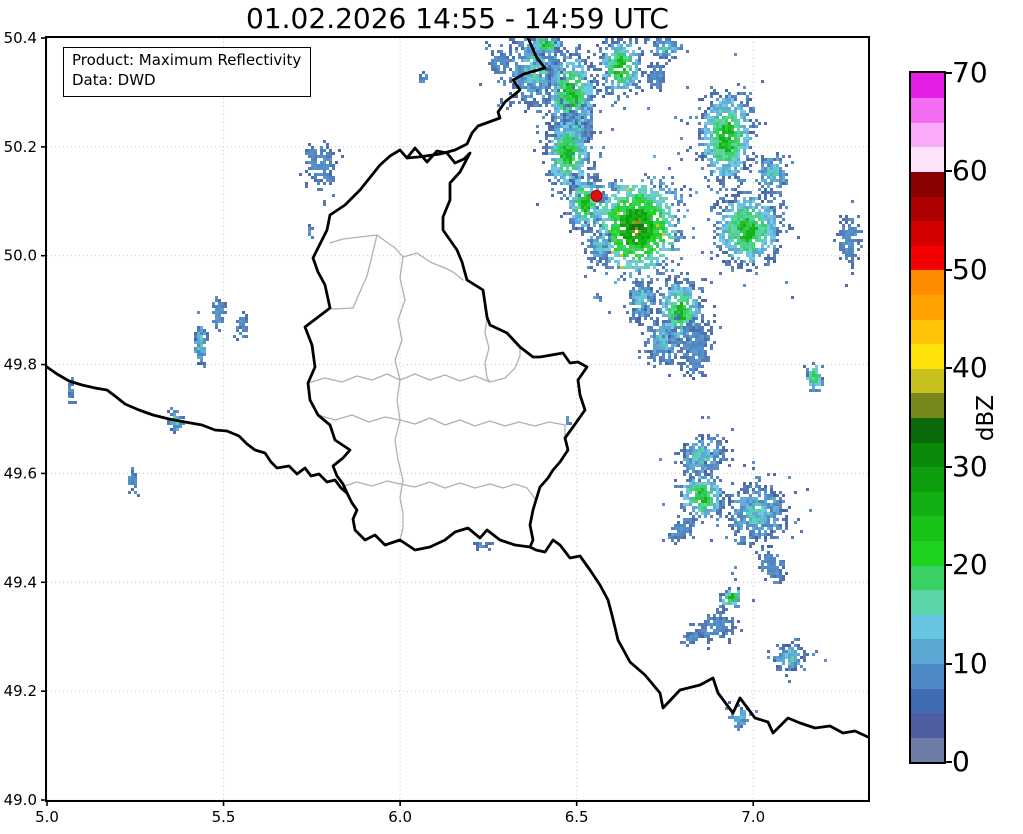 This screenshot has width=1023, height=834. I want to click on x-tick-label: 5.0, so click(47, 817).